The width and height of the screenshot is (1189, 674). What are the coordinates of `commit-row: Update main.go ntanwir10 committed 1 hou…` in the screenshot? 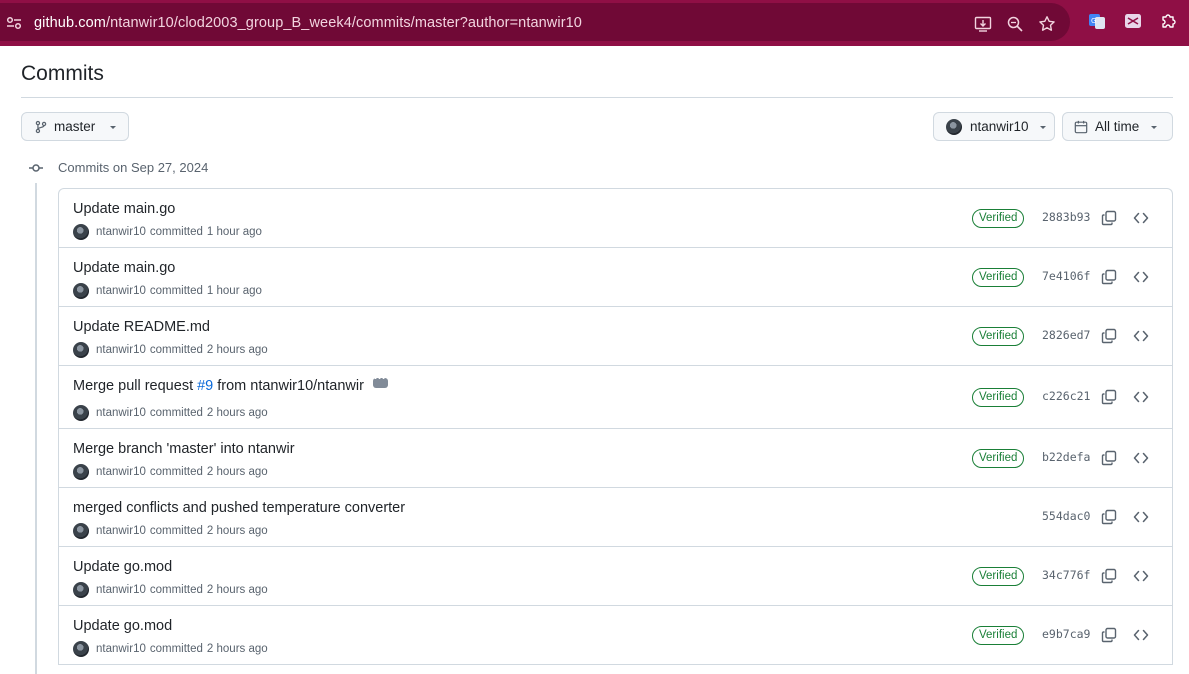 It's located at (615, 218).